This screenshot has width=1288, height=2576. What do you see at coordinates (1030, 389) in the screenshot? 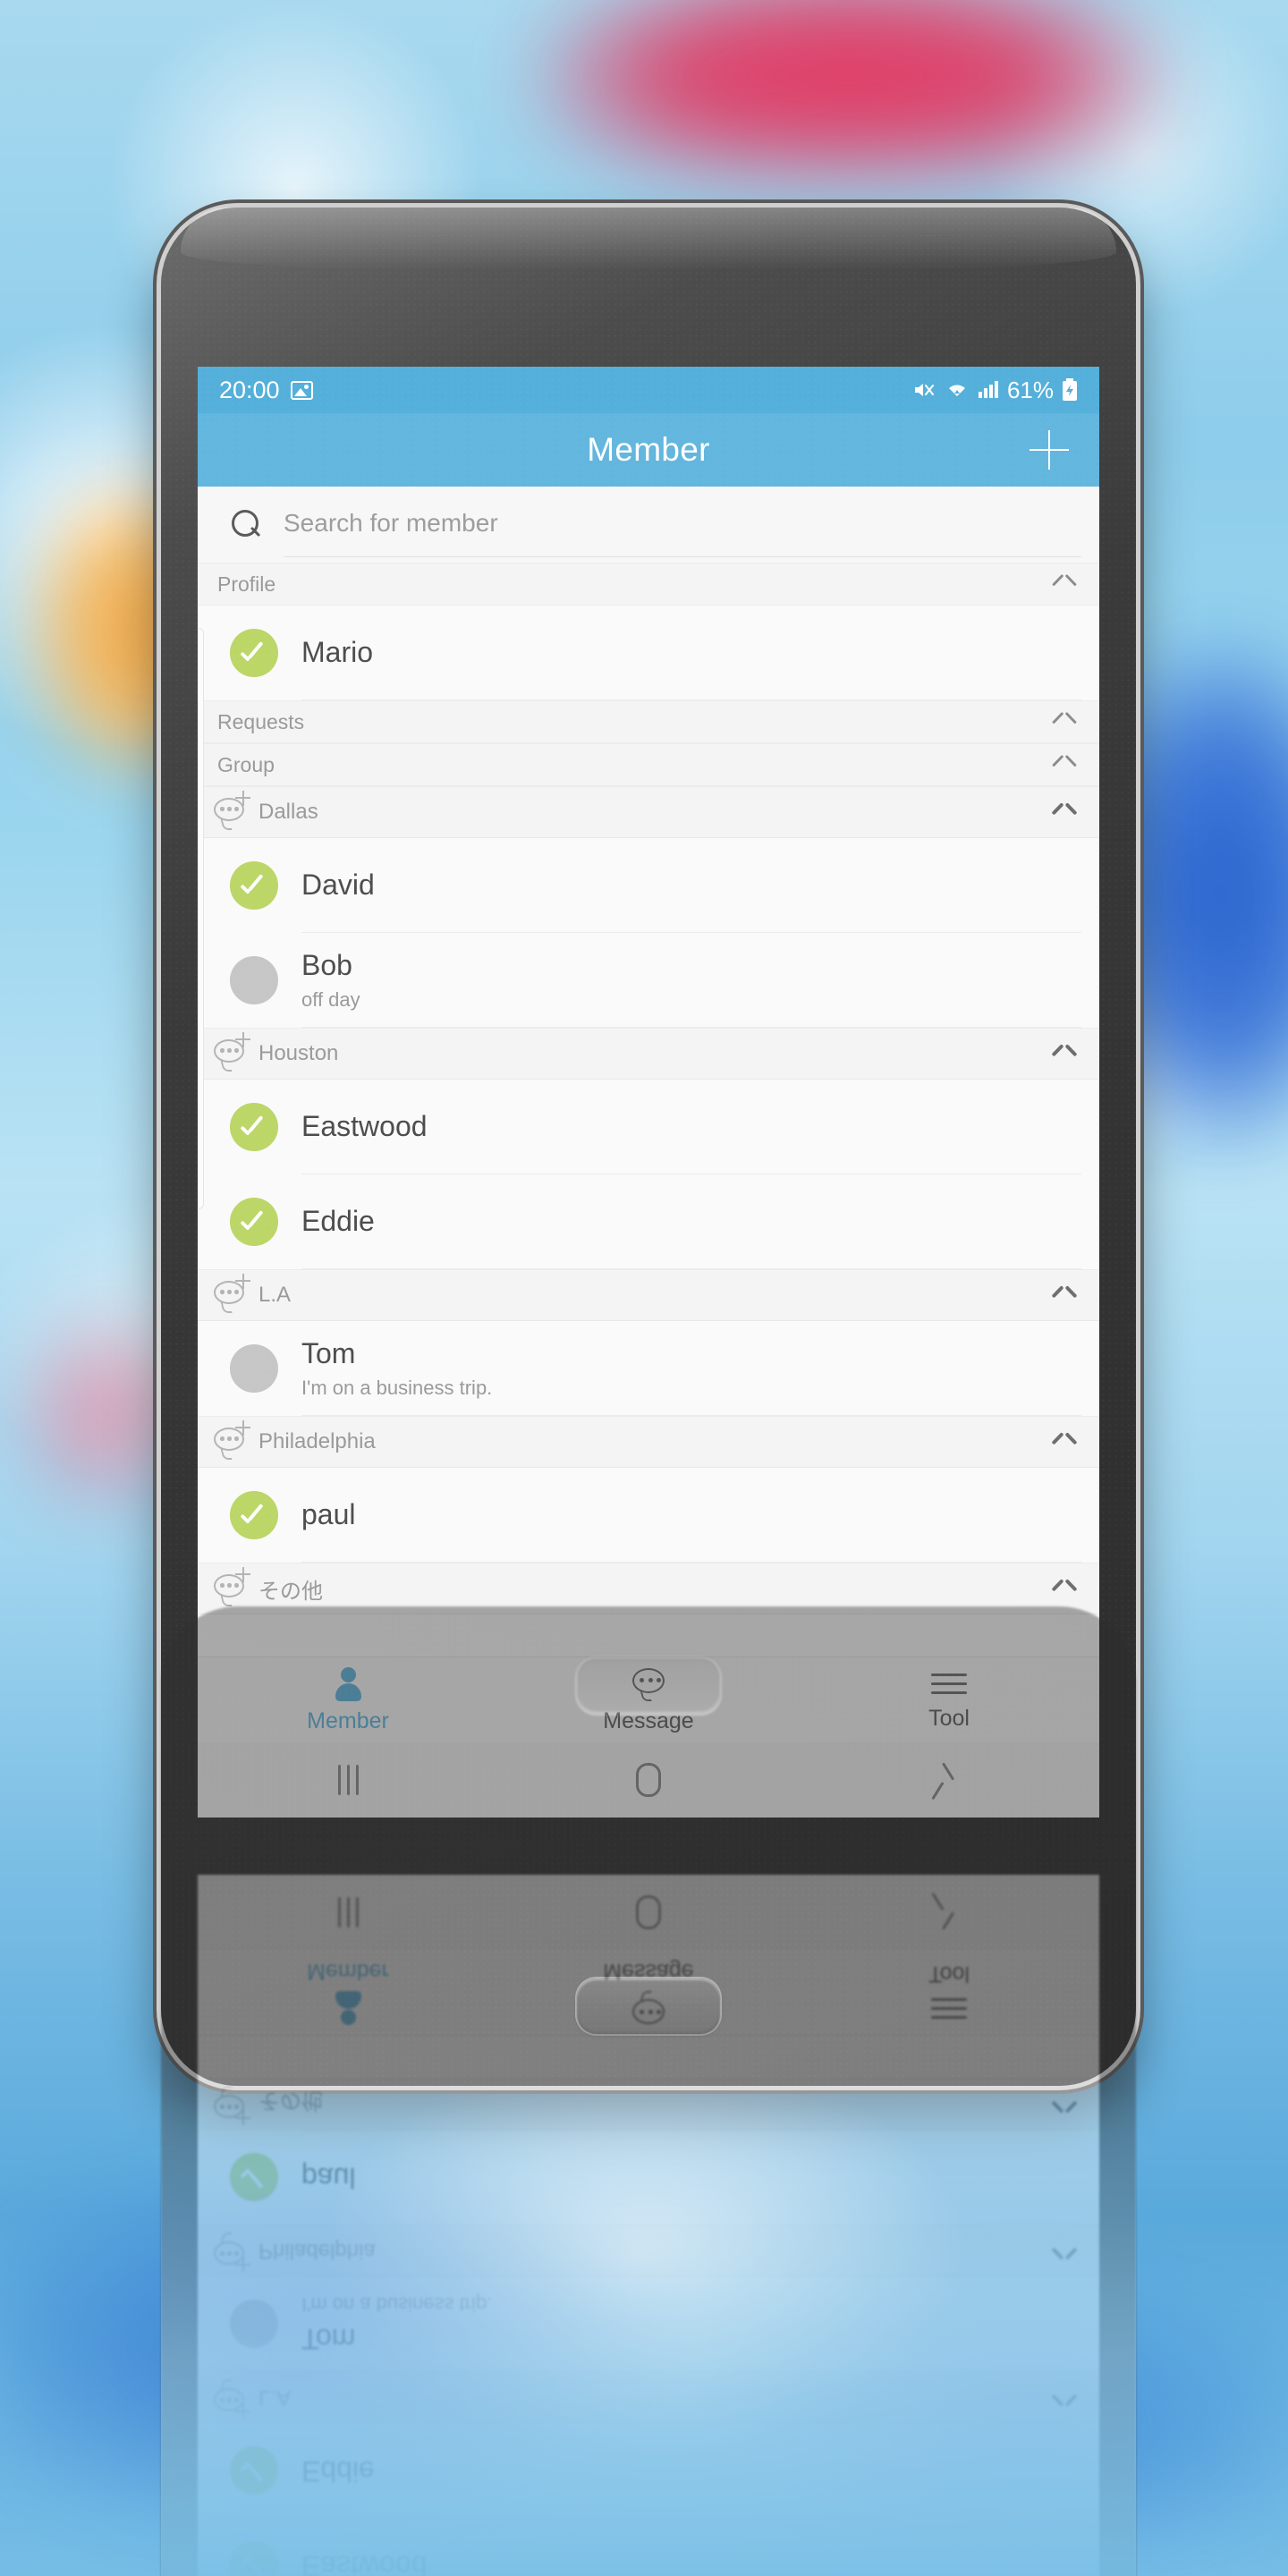
I see `battery-percent: 61%` at bounding box center [1030, 389].